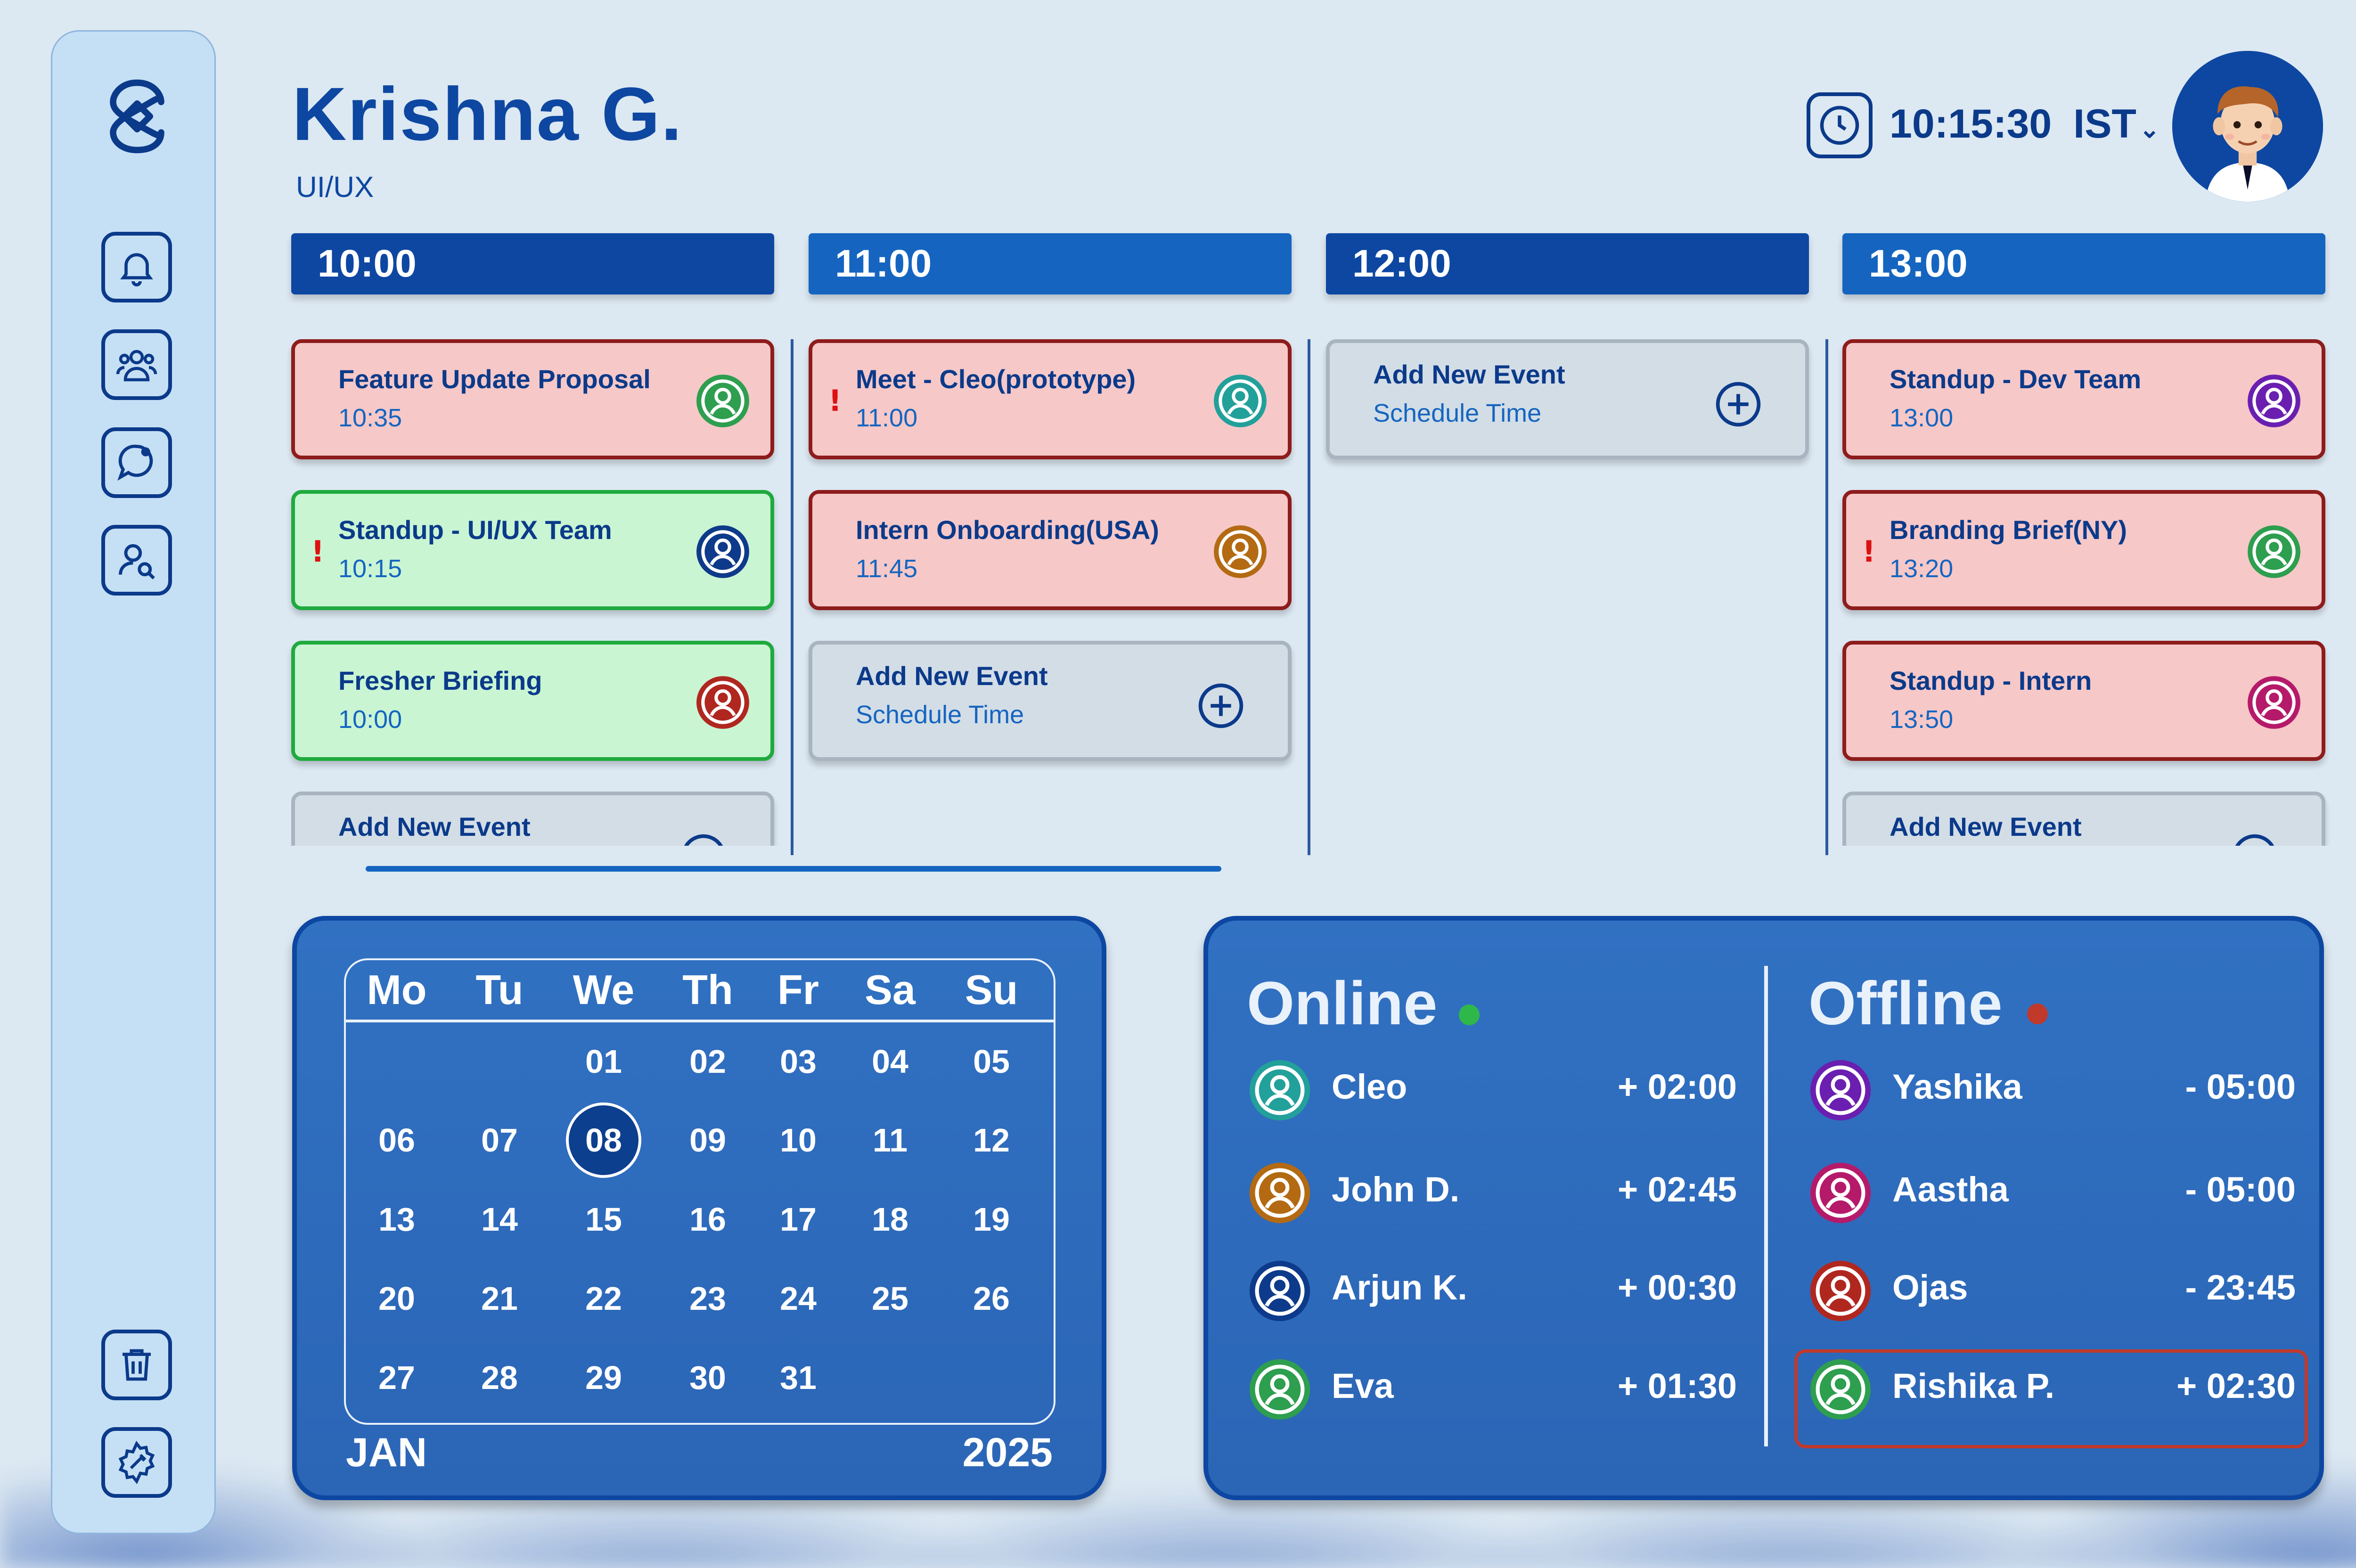  Describe the element at coordinates (2083, 701) in the screenshot. I see `event-card: Standup - Intern 13:50` at that location.